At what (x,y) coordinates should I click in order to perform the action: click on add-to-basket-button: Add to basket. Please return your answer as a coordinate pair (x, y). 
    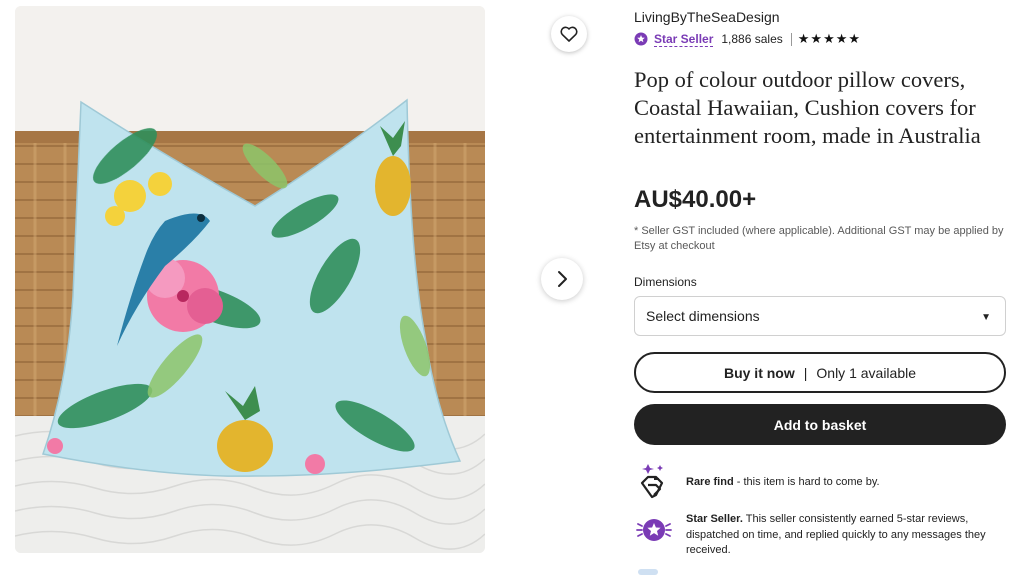
    Looking at the image, I should click on (820, 424).